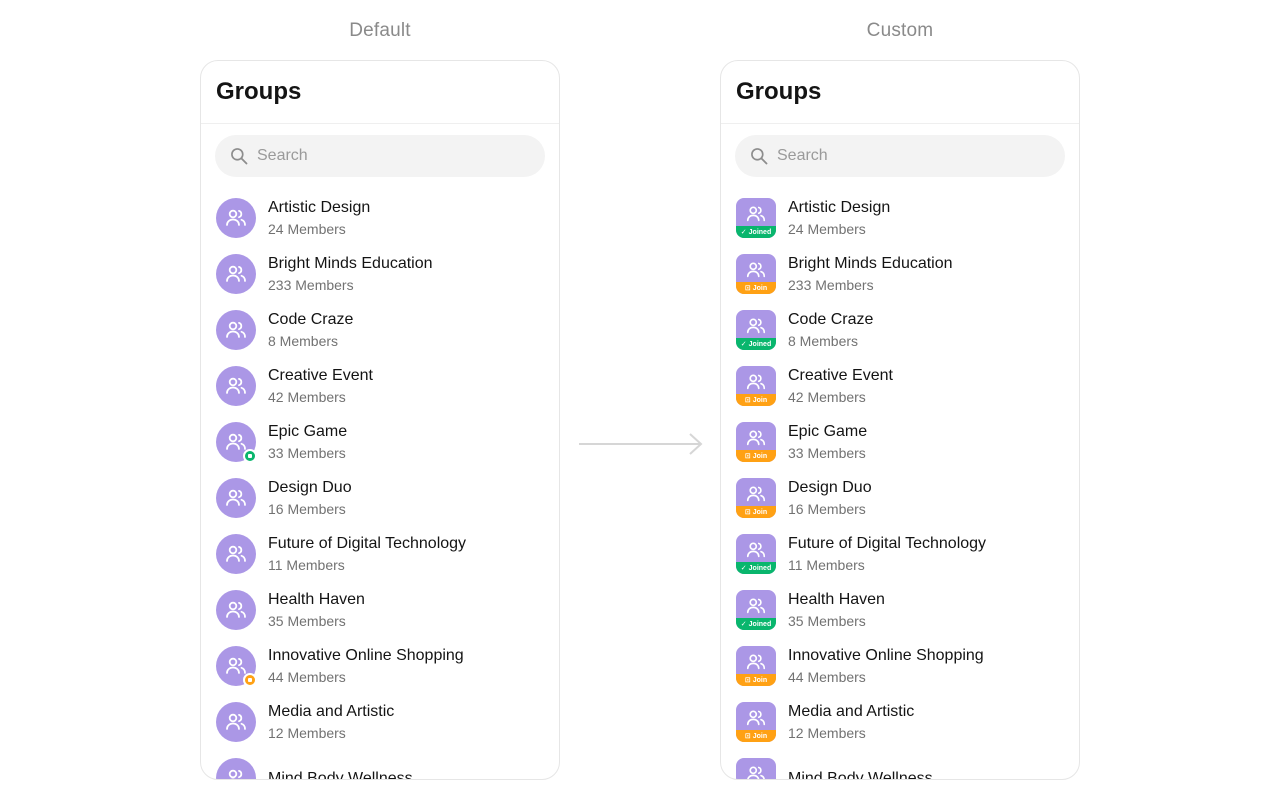 The width and height of the screenshot is (1280, 800). What do you see at coordinates (307, 621) in the screenshot?
I see `member-count: 35 Members` at bounding box center [307, 621].